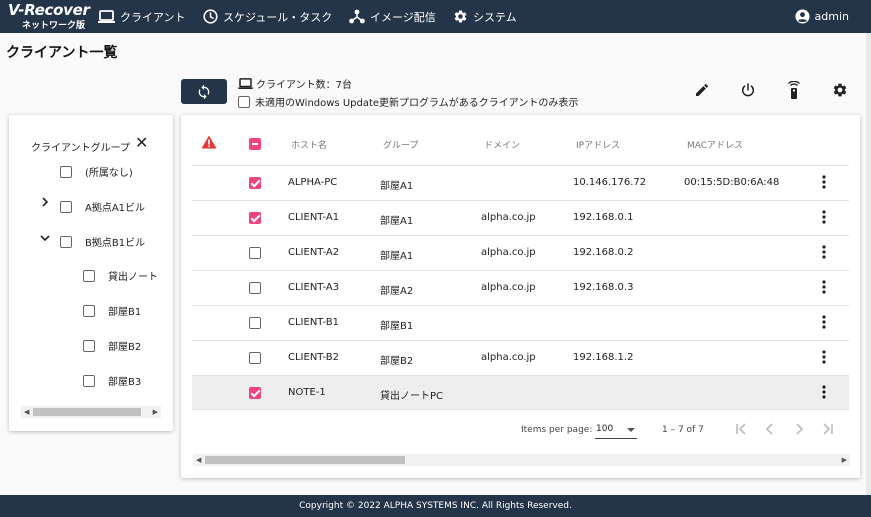 Image resolution: width=871 pixels, height=517 pixels. I want to click on header-ip: IPアドレス, so click(598, 144).